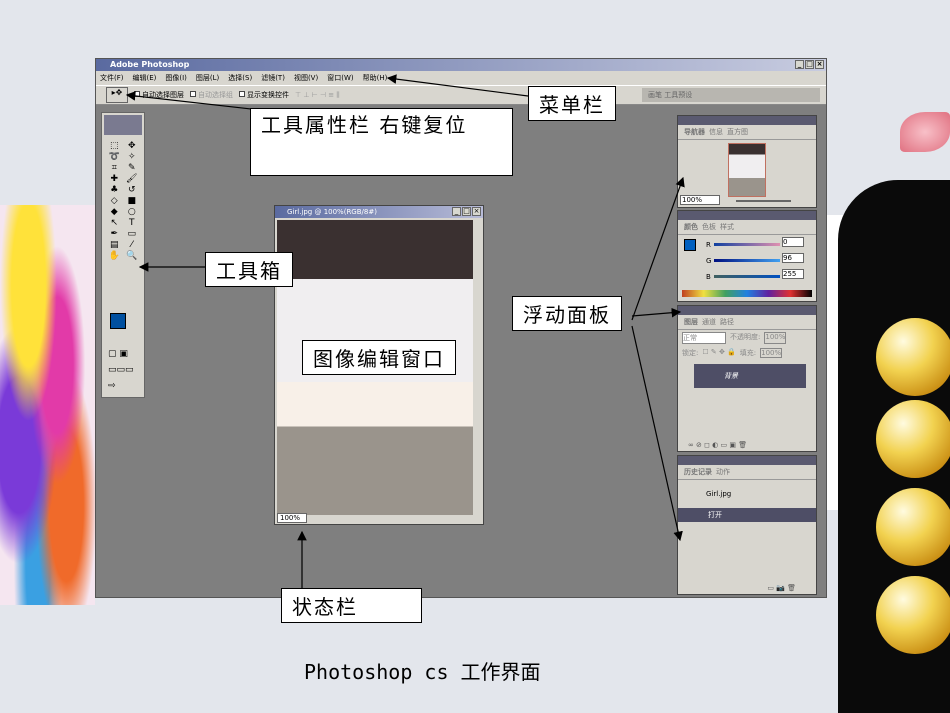 The width and height of the screenshot is (950, 713). What do you see at coordinates (249, 269) in the screenshot?
I see `callout-toolbox: 工具箱` at bounding box center [249, 269].